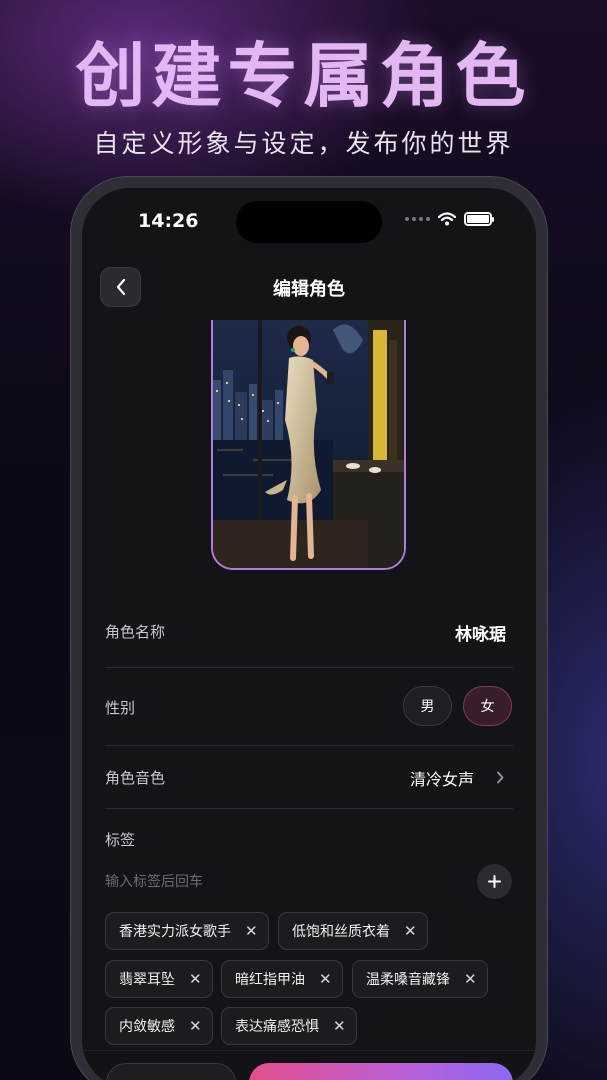  Describe the element at coordinates (120, 708) in the screenshot. I see `gender-label: 性别` at that location.